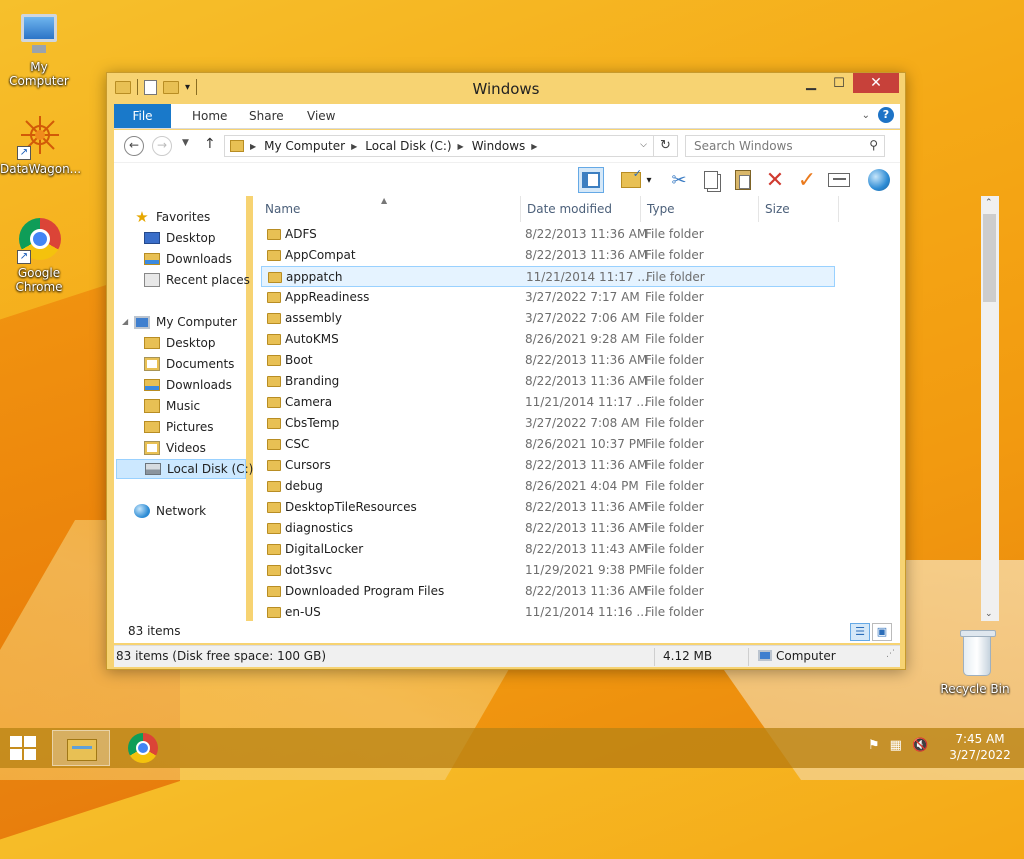 Image resolution: width=1024 pixels, height=859 pixels. I want to click on file-row: CSC 8/26/2021 10:37 PM File folder, so click(548, 444).